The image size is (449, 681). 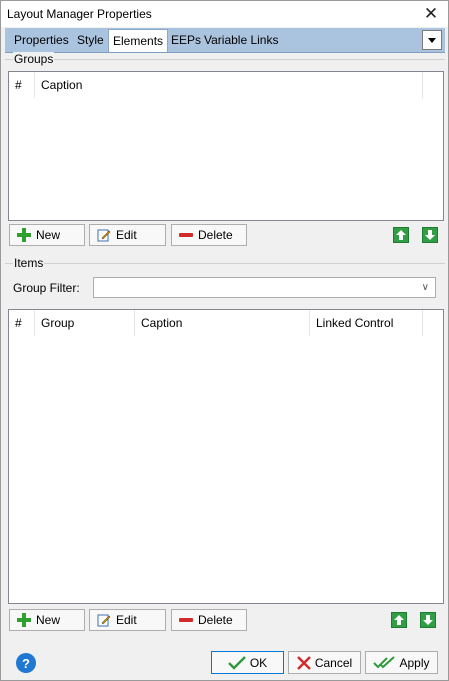 I want to click on items-edit-label: Edit, so click(x=126, y=620).